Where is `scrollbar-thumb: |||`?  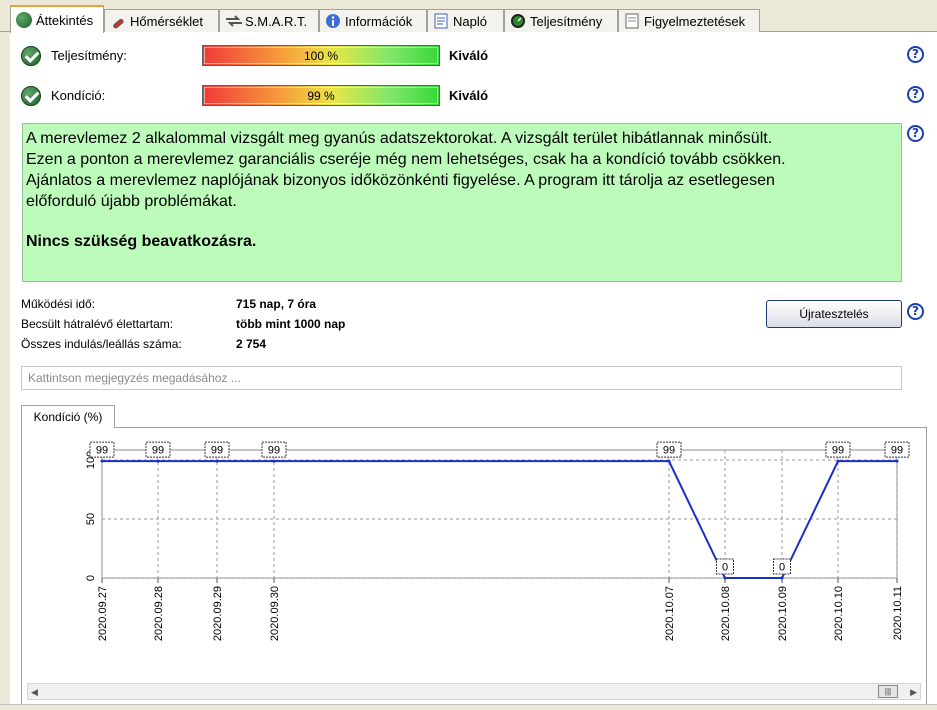 scrollbar-thumb: ||| is located at coordinates (888, 691).